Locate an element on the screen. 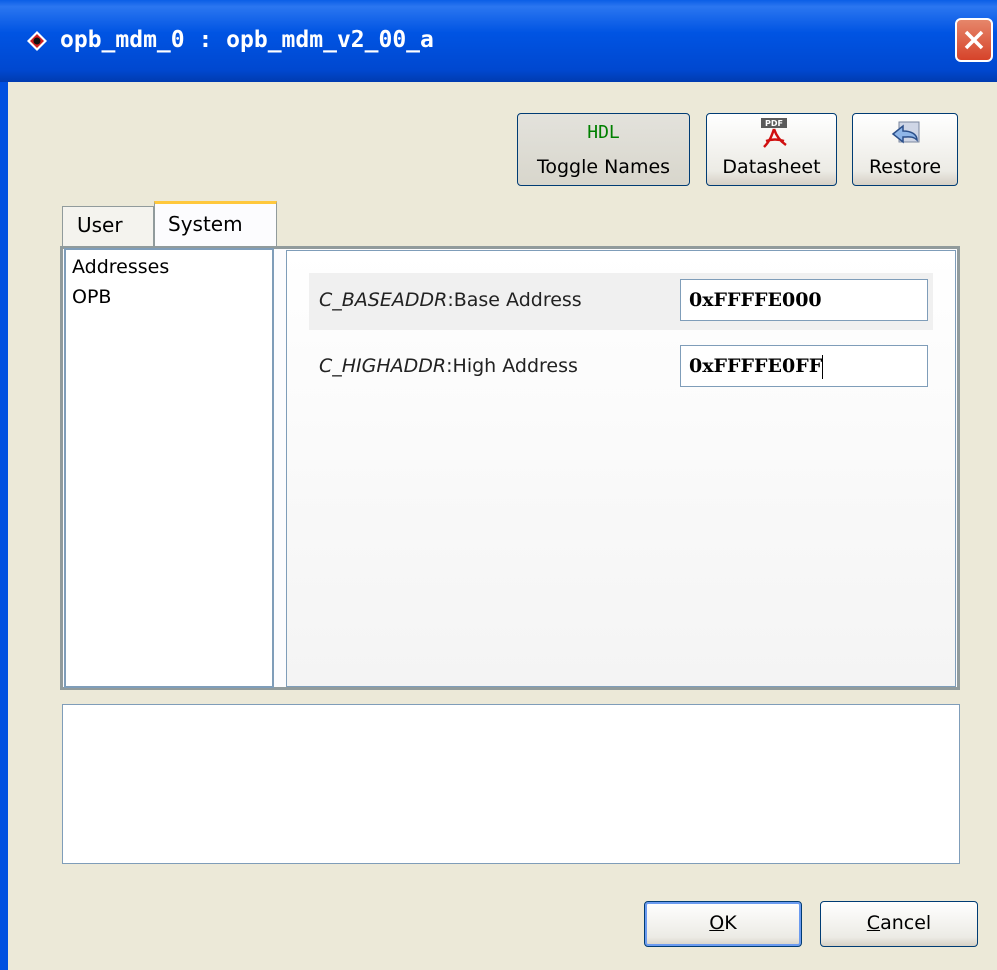 This screenshot has height=970, width=997. highaddr-input: 0xFFFFE0FF is located at coordinates (804, 366).